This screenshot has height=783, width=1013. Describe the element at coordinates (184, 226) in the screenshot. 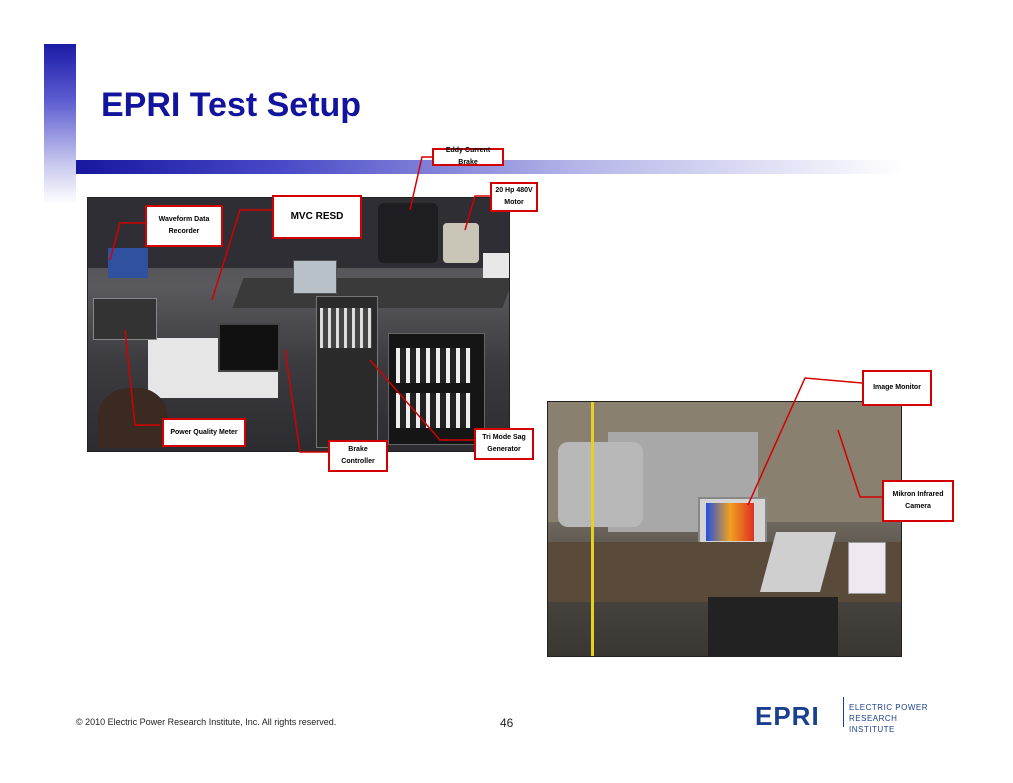

I see `callout-waveform-recorder: Waveform Data Recorder` at that location.